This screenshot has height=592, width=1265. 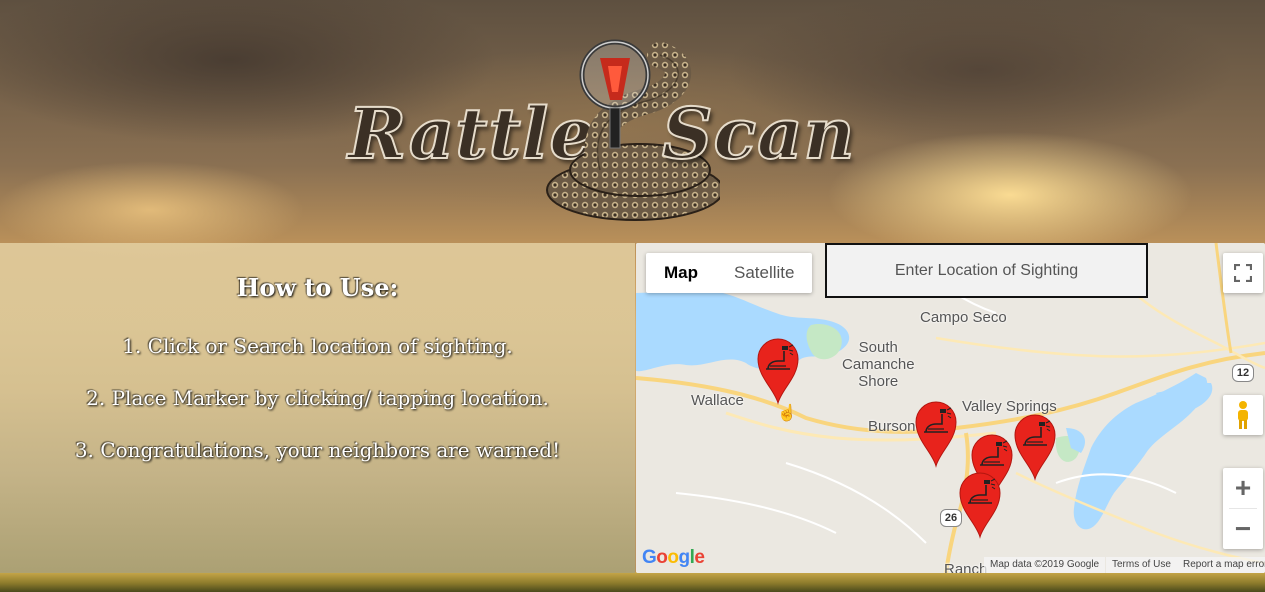 I want to click on street-view-pegman-button, so click(x=1243, y=415).